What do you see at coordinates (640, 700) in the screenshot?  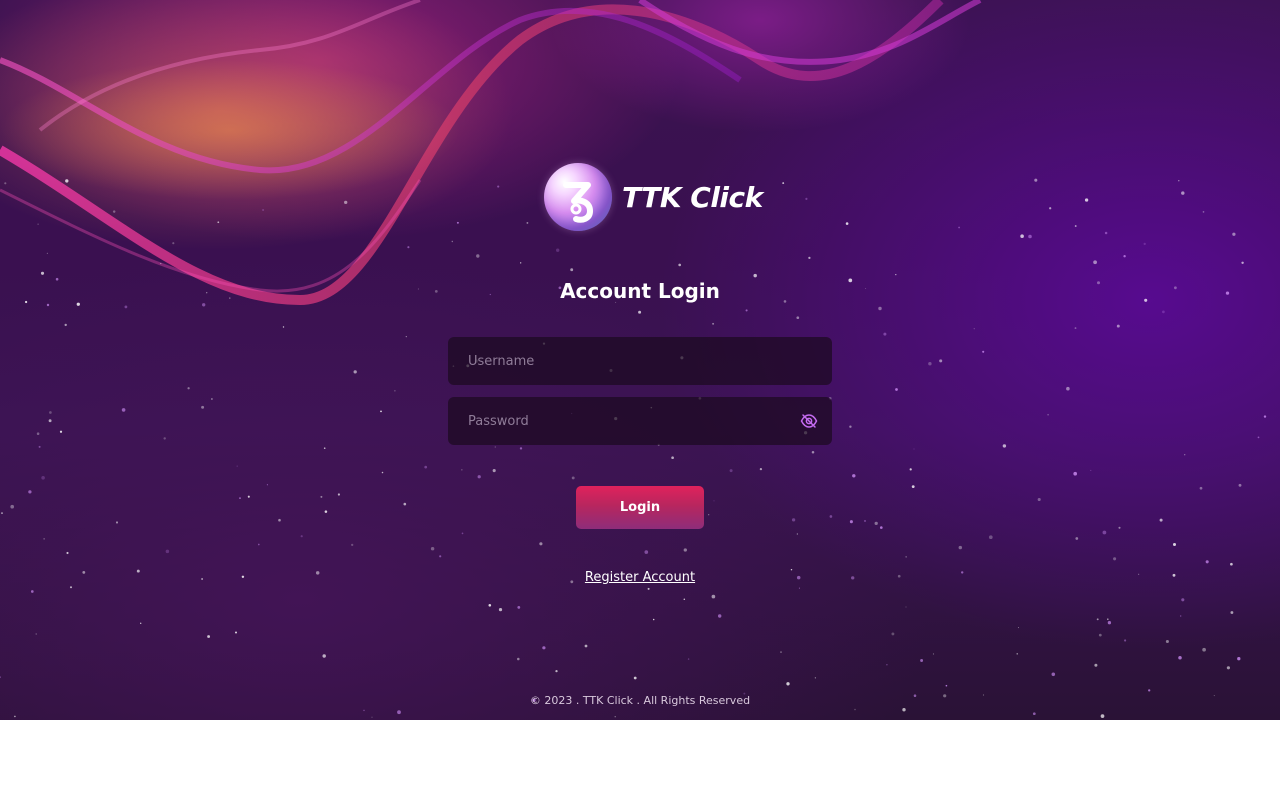 I see `copyright-footer: © 2023 . TTK Click . All Rights Reserved` at bounding box center [640, 700].